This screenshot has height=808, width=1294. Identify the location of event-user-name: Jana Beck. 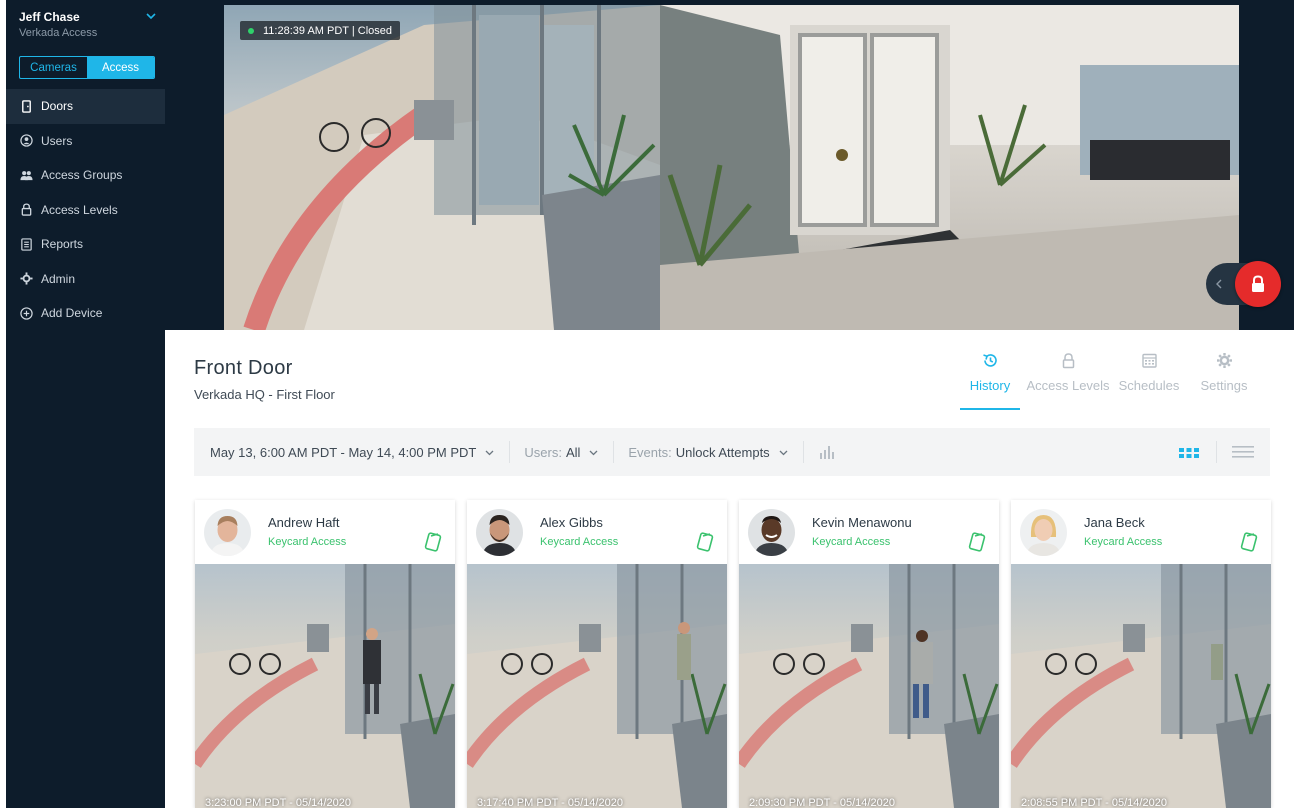
(1114, 522).